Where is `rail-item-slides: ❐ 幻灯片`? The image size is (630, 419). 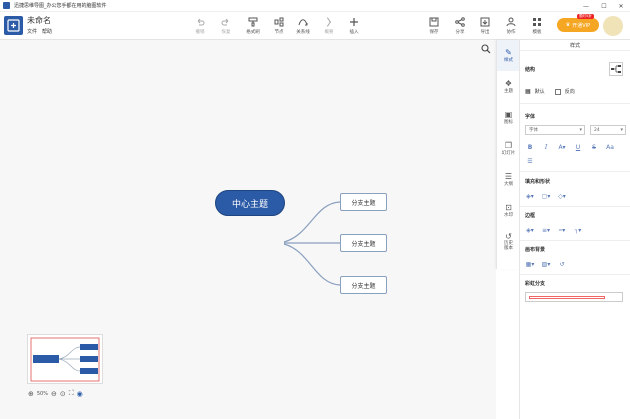
rail-item-slides: ❐ 幻灯片 is located at coordinates (508, 148).